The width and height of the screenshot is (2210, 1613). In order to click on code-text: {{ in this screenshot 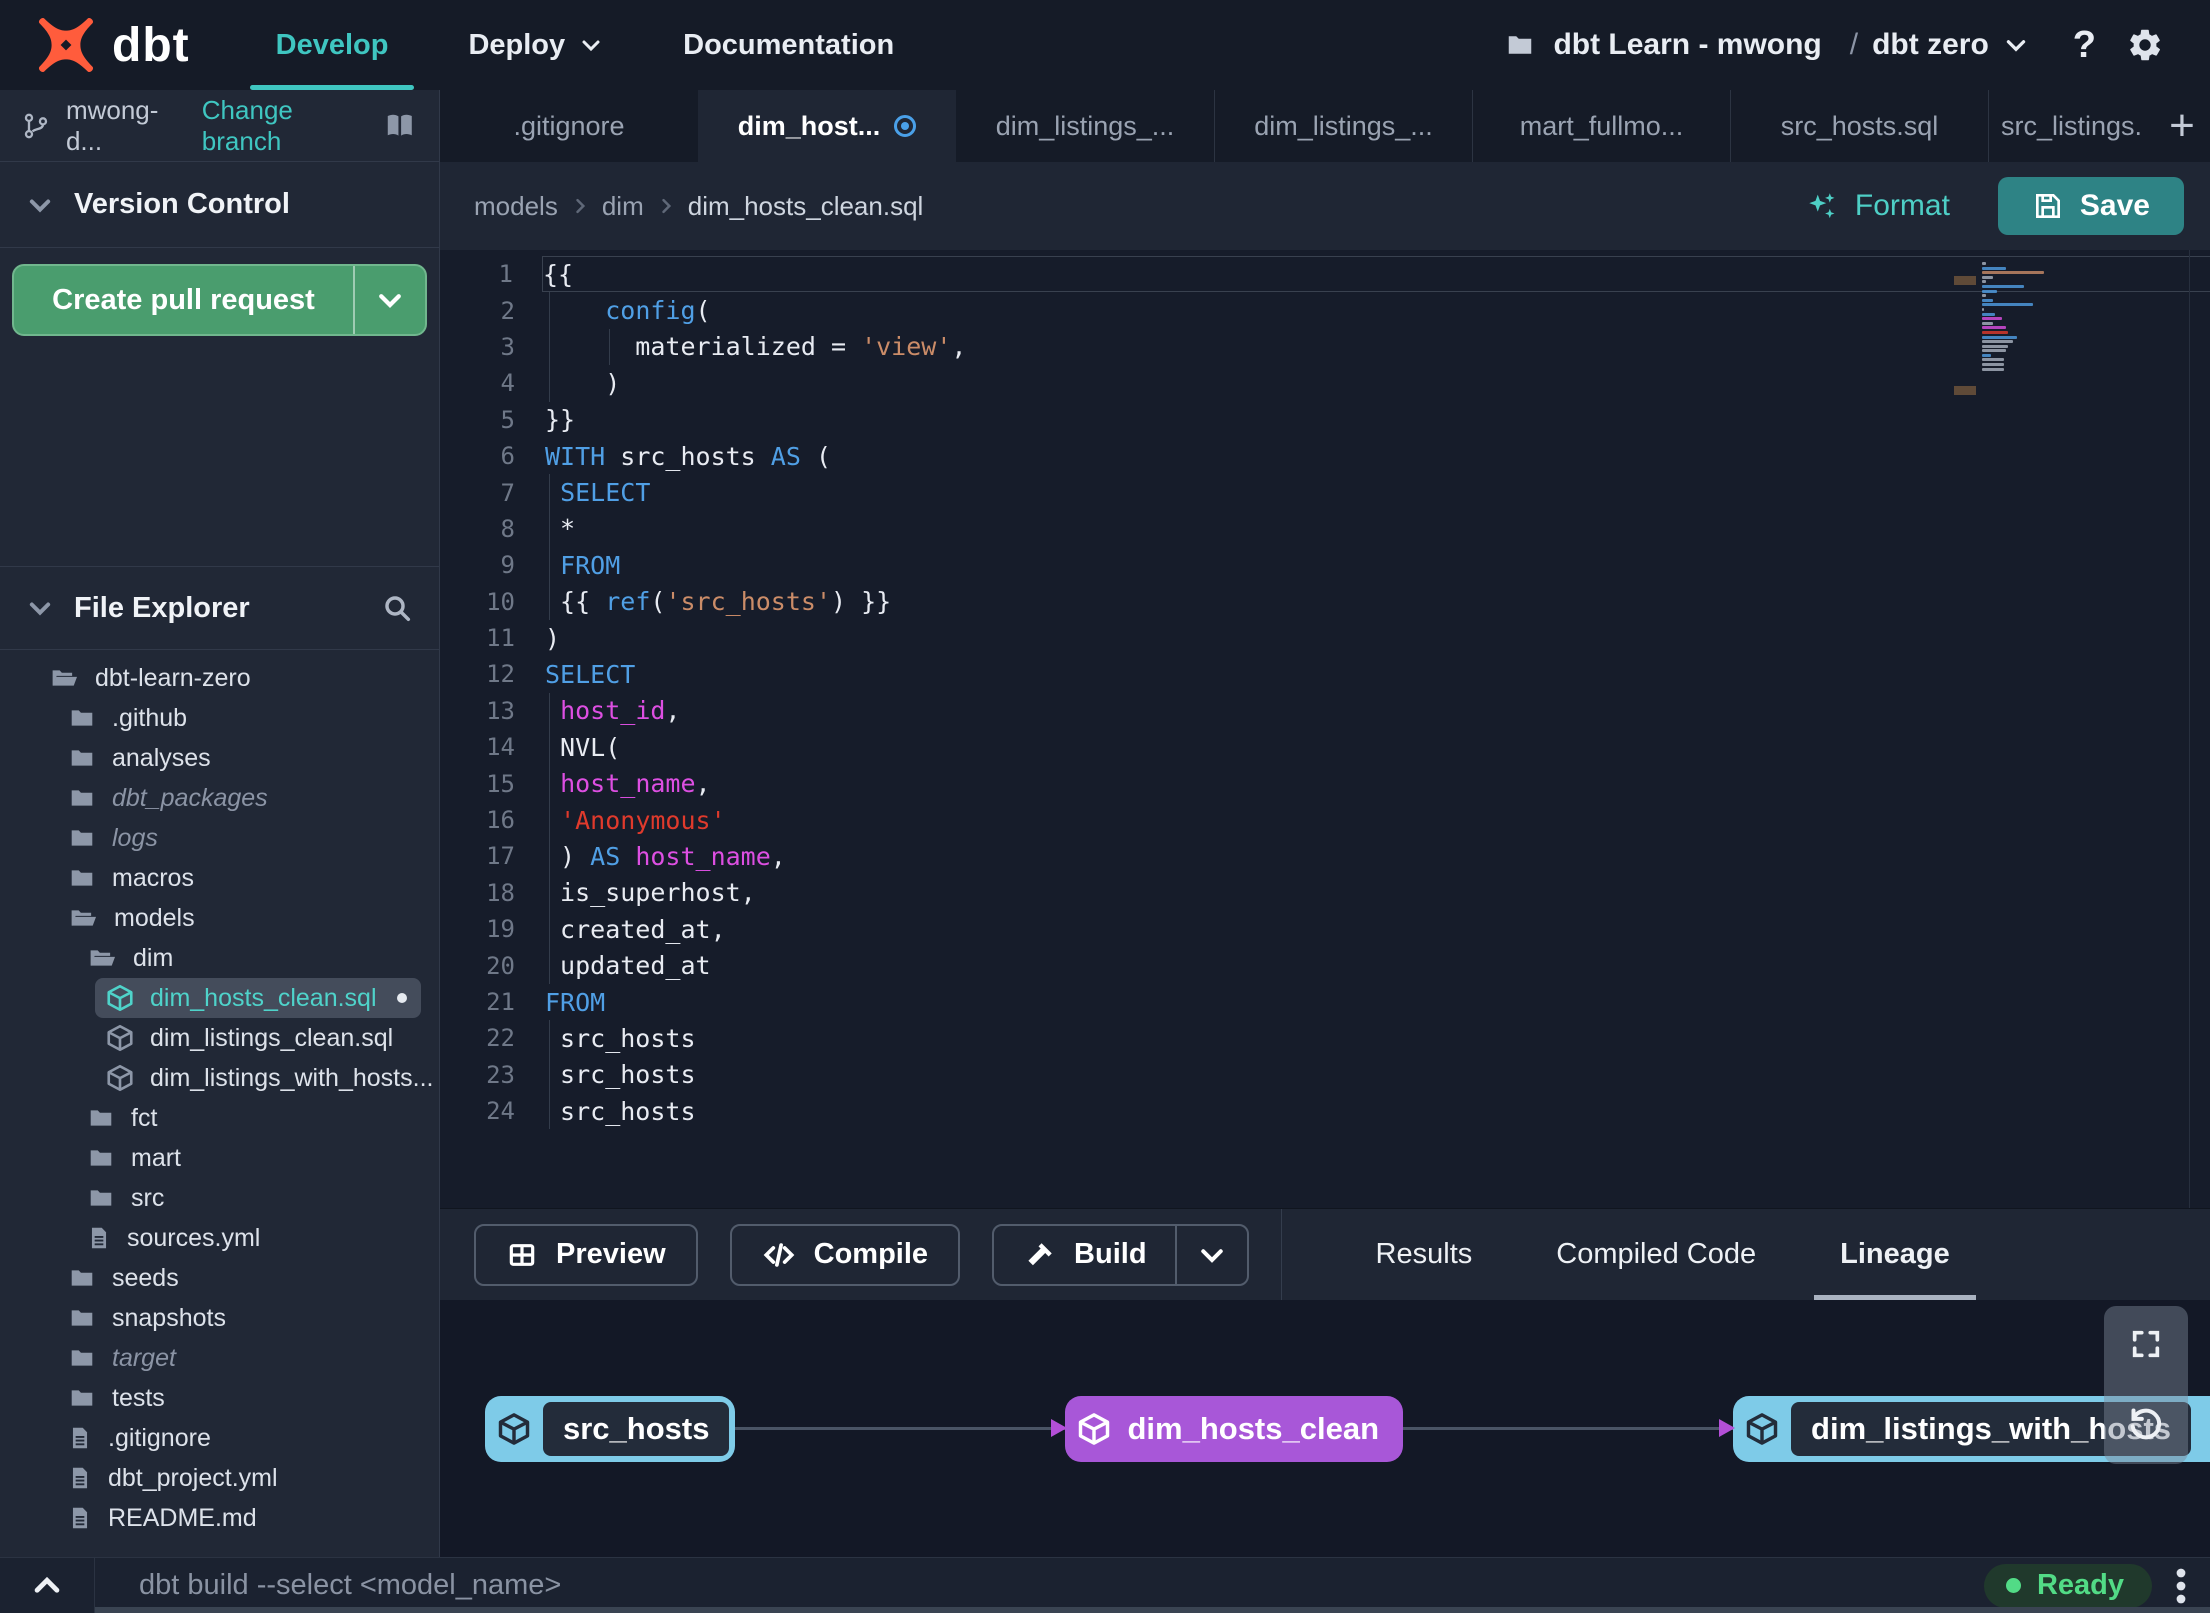, I will do `click(1376, 274)`.